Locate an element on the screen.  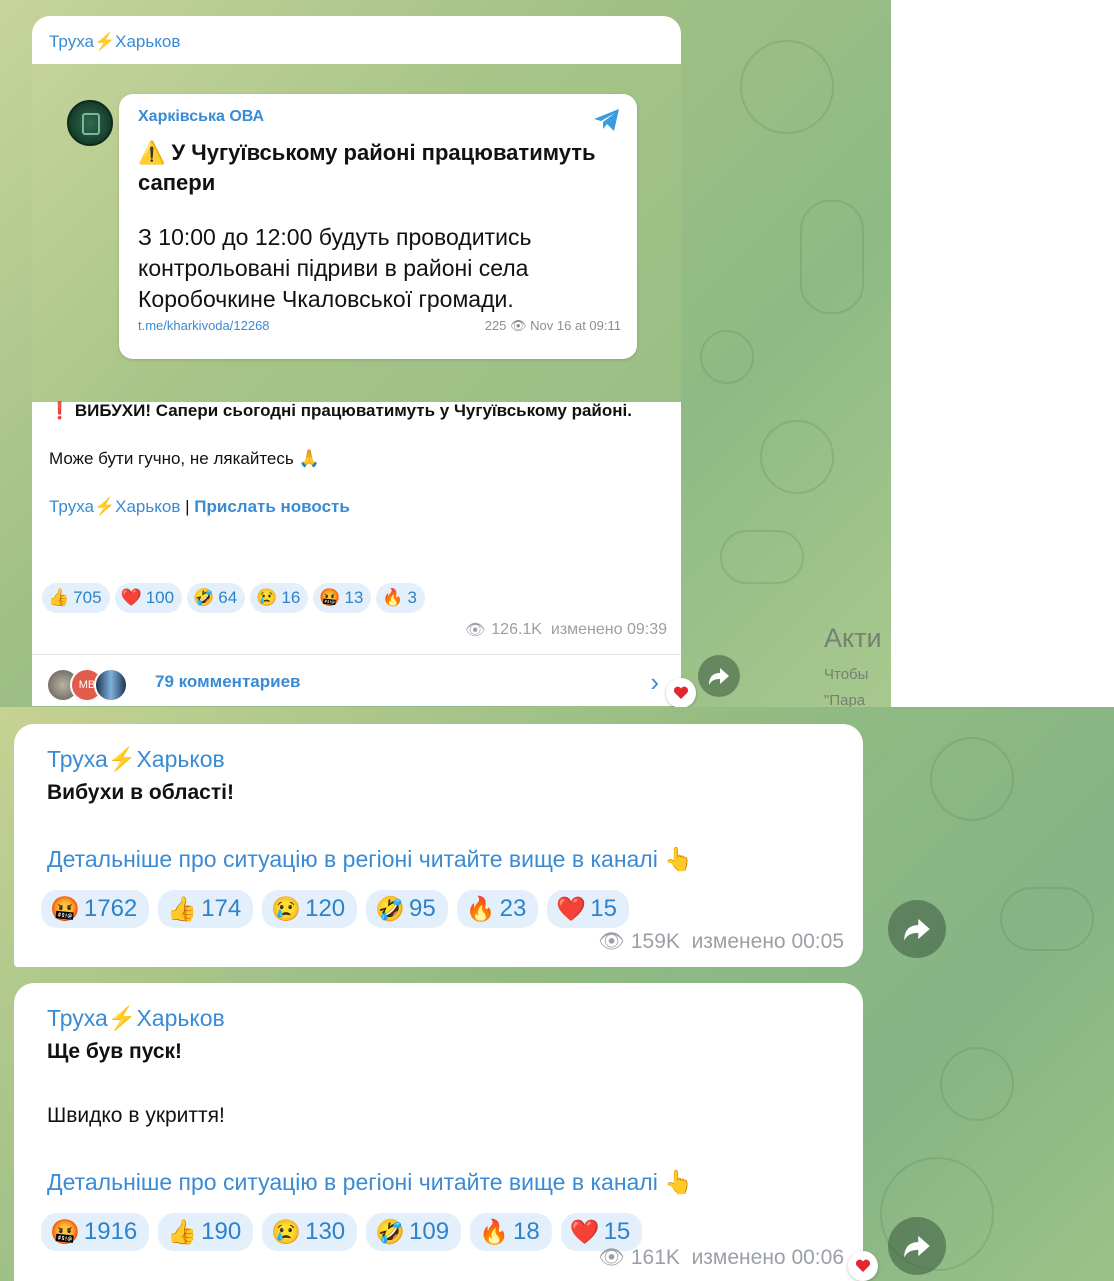
reactions-row: 🤬 1916 👍 190 😢 130 🤣 109 🔥 18 ❤️ 15 is located at coordinates (346, 1232).